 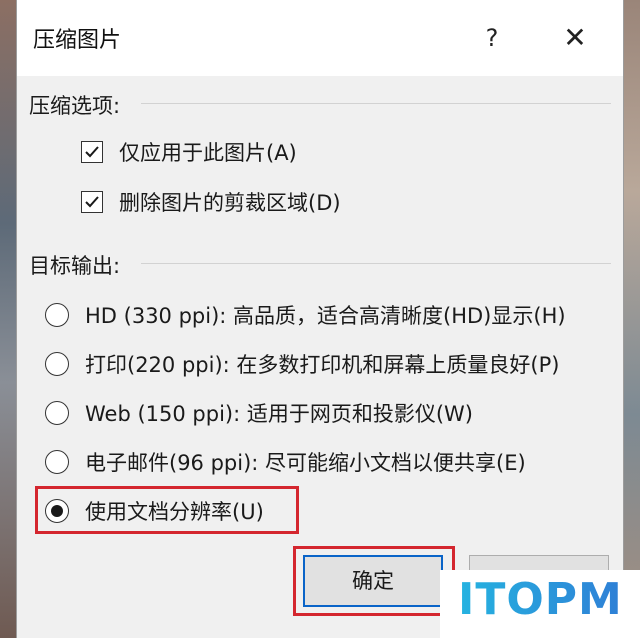 What do you see at coordinates (75, 266) in the screenshot?
I see `target-output-label: 目标输出:` at bounding box center [75, 266].